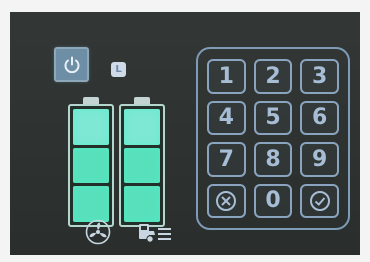 The width and height of the screenshot is (370, 262). I want to click on key-1: 1, so click(226, 76).